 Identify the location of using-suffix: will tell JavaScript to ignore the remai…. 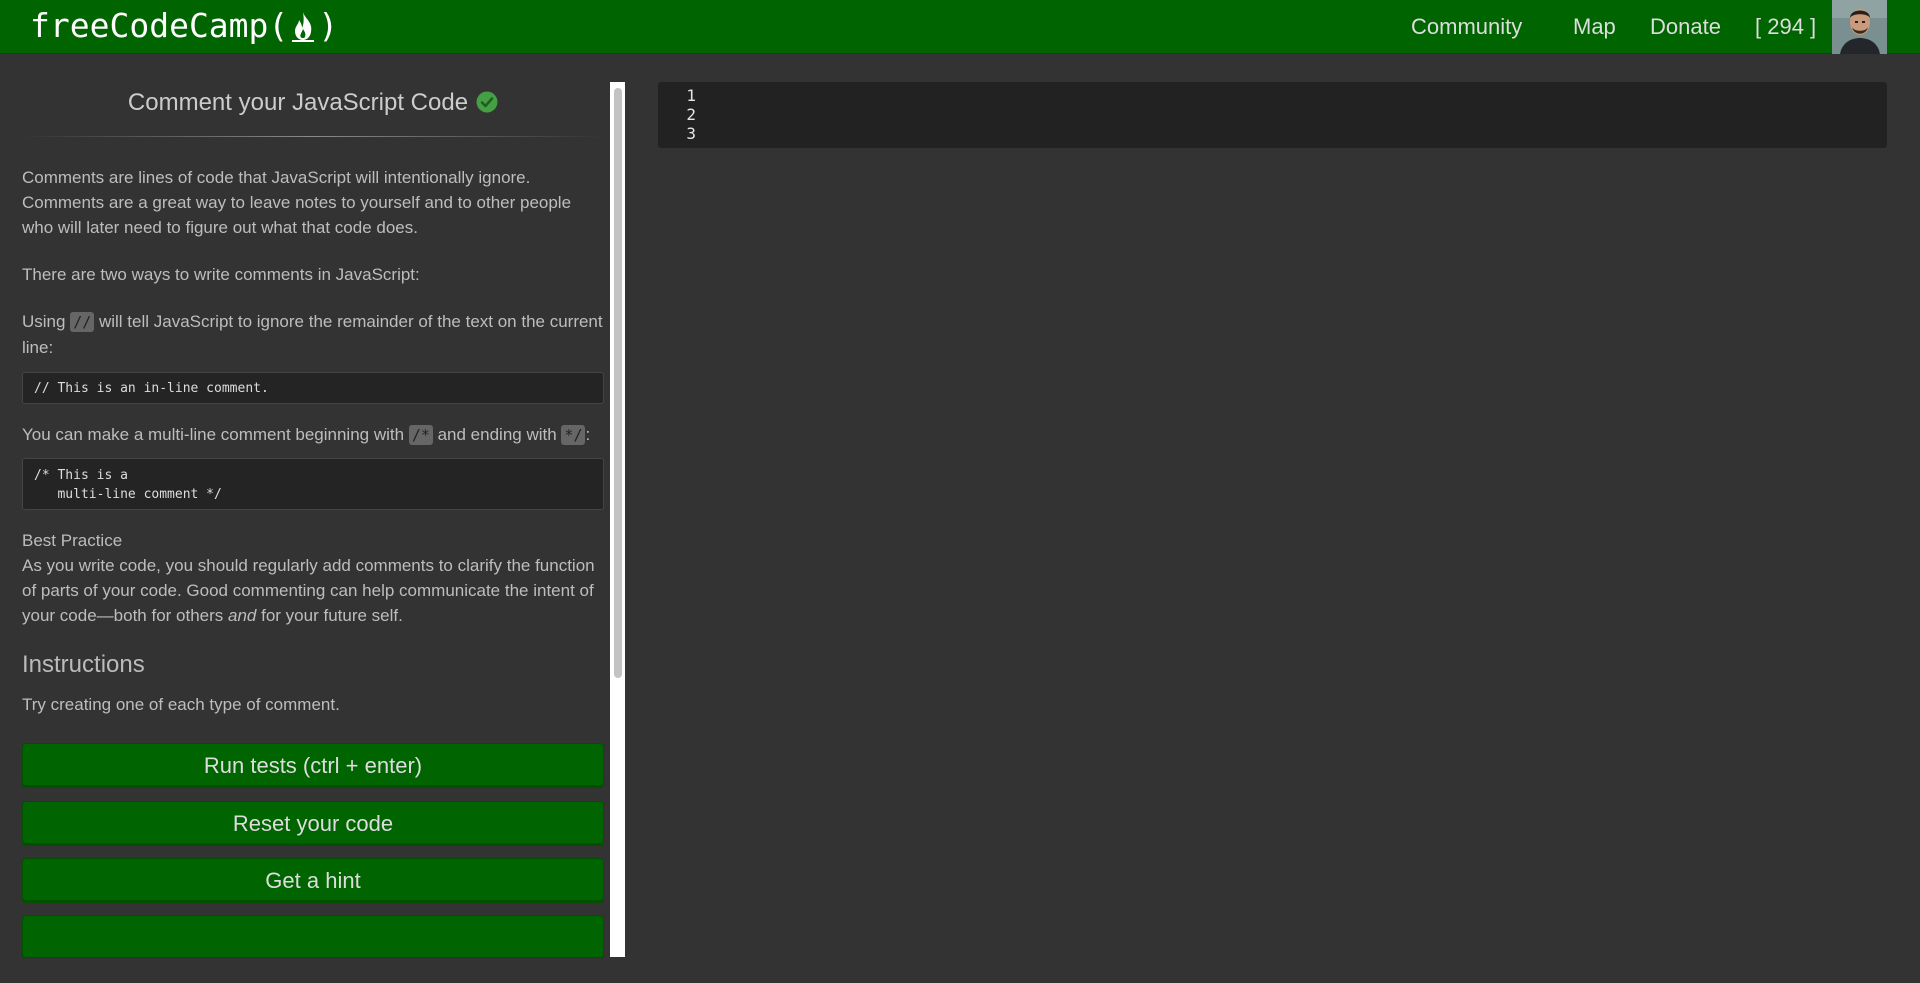
(312, 334).